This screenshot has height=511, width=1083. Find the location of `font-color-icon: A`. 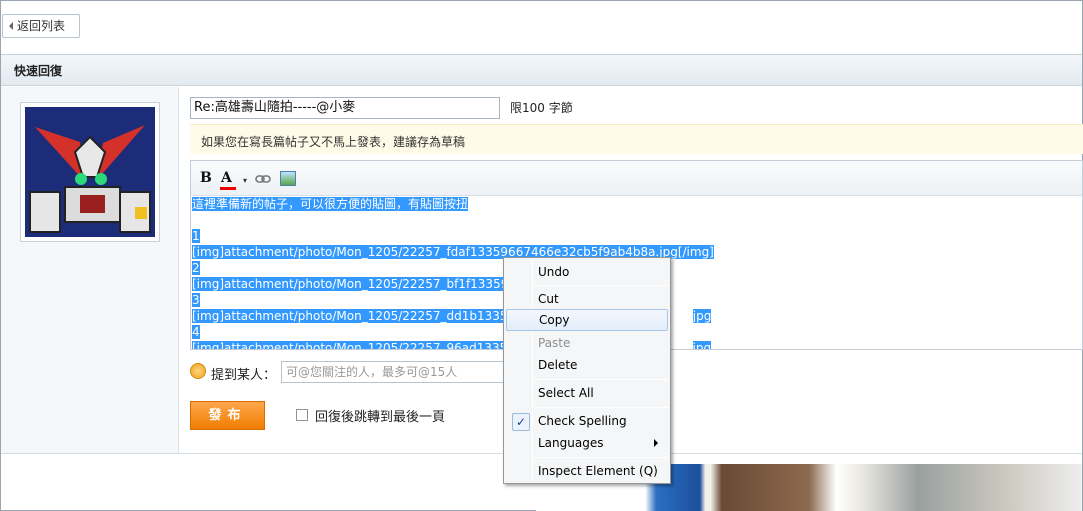

font-color-icon: A is located at coordinates (226, 178).